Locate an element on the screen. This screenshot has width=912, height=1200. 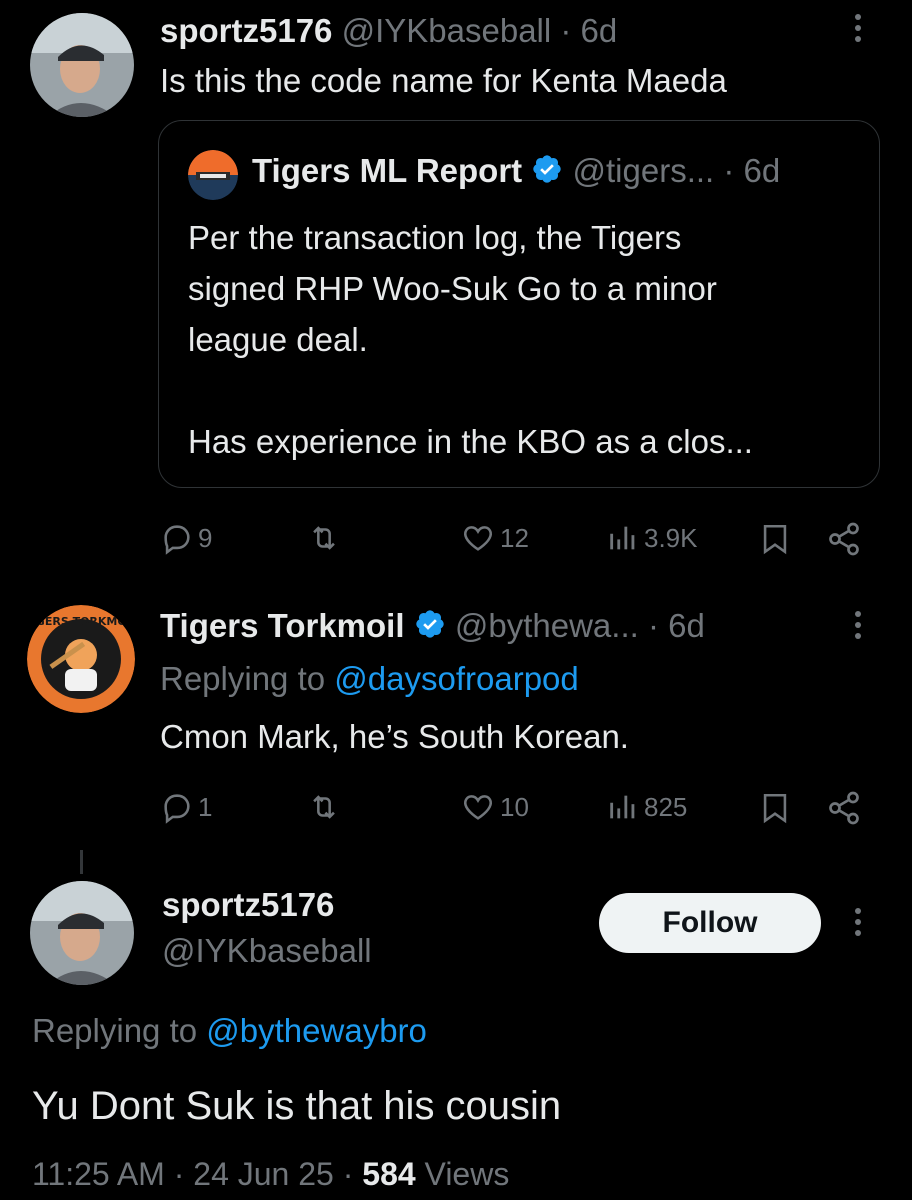
replying-to: Replying to @daysofroarpod is located at coordinates (369, 679).